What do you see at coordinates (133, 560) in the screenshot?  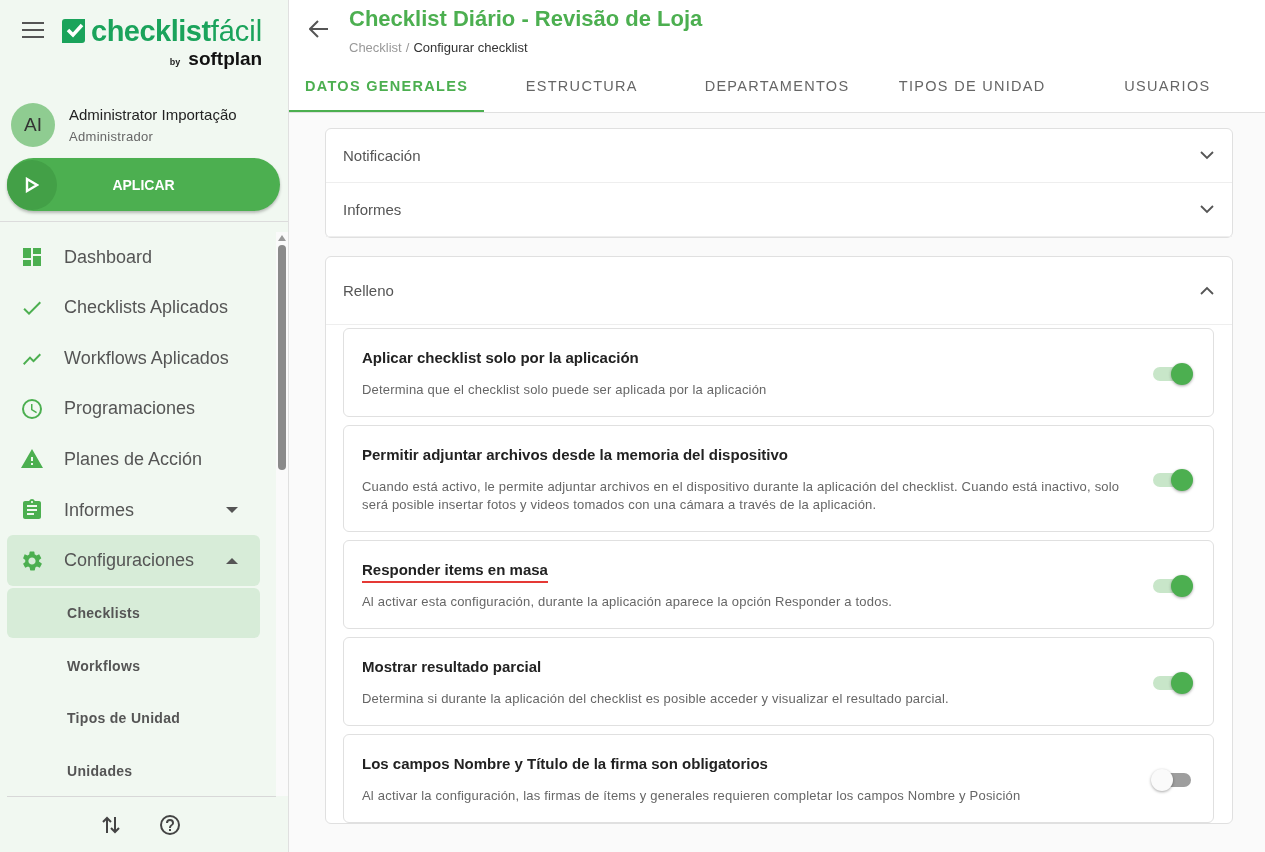 I see `nav-item: Configuraciones` at bounding box center [133, 560].